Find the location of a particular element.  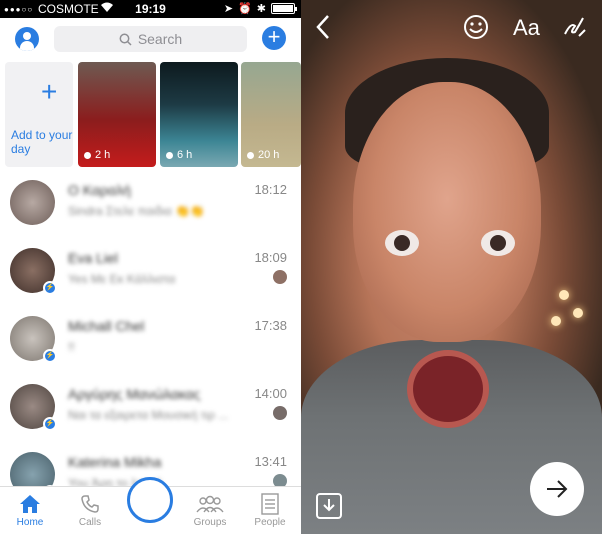

search-input: Search is located at coordinates (150, 39).